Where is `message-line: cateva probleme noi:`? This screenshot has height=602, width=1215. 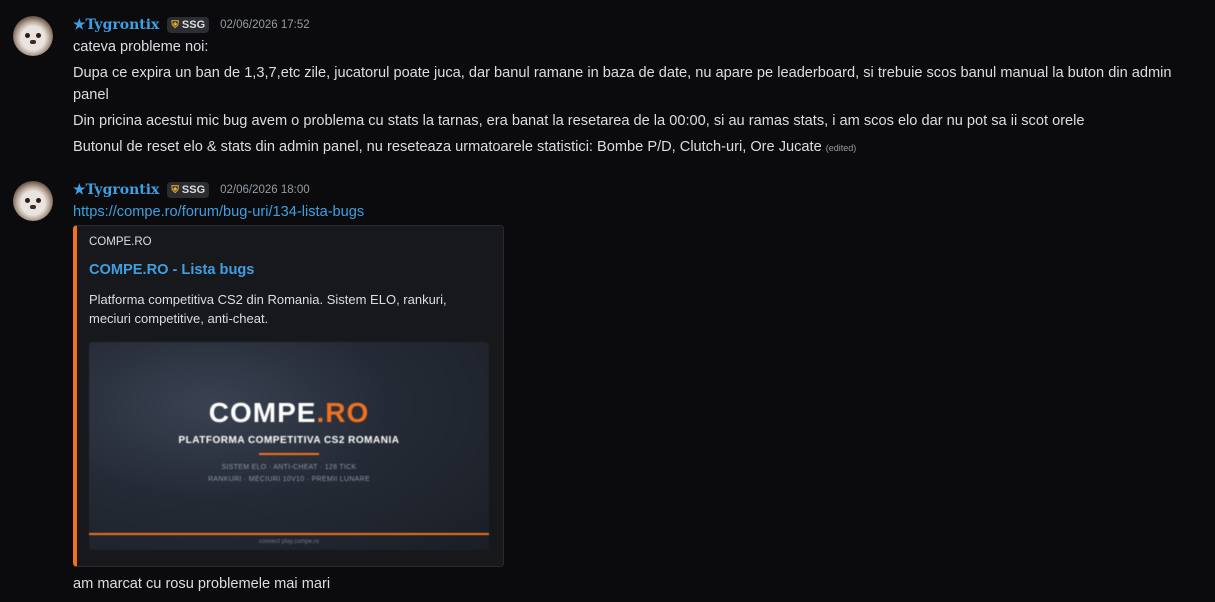 message-line: cateva probleme noi: is located at coordinates (141, 47).